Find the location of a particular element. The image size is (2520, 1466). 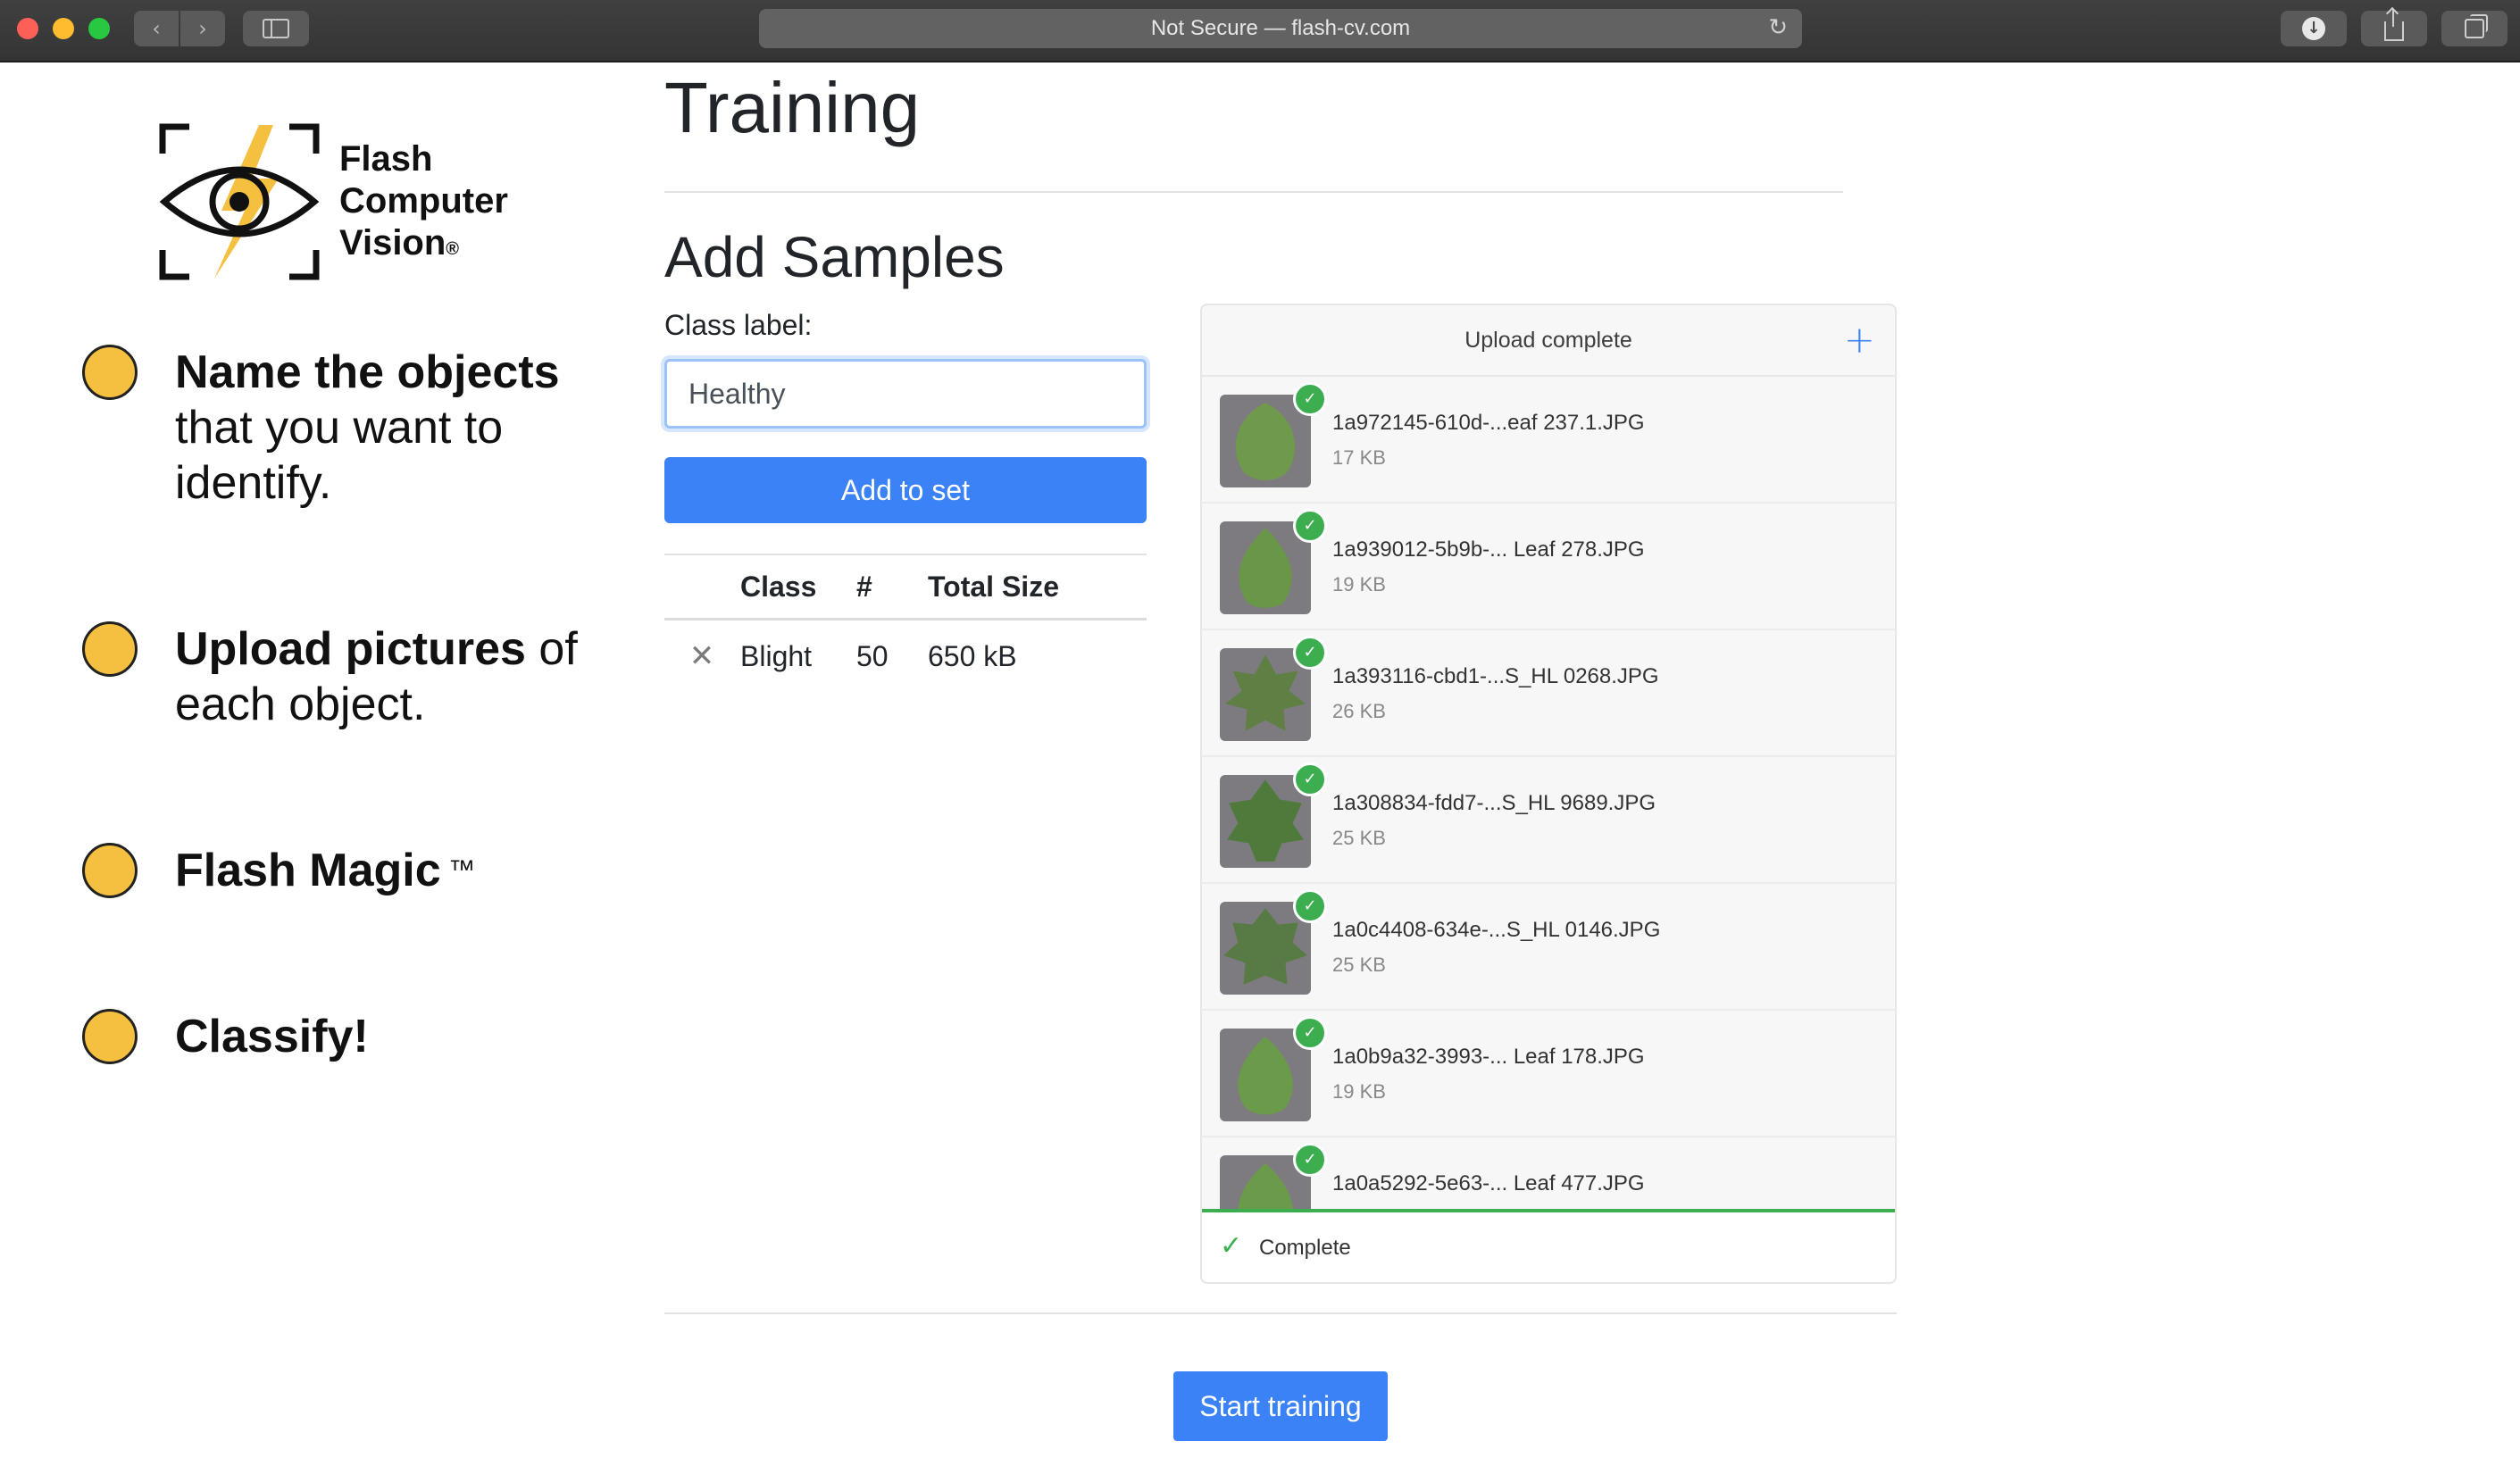

chevron-right-icon: › is located at coordinates (202, 28).